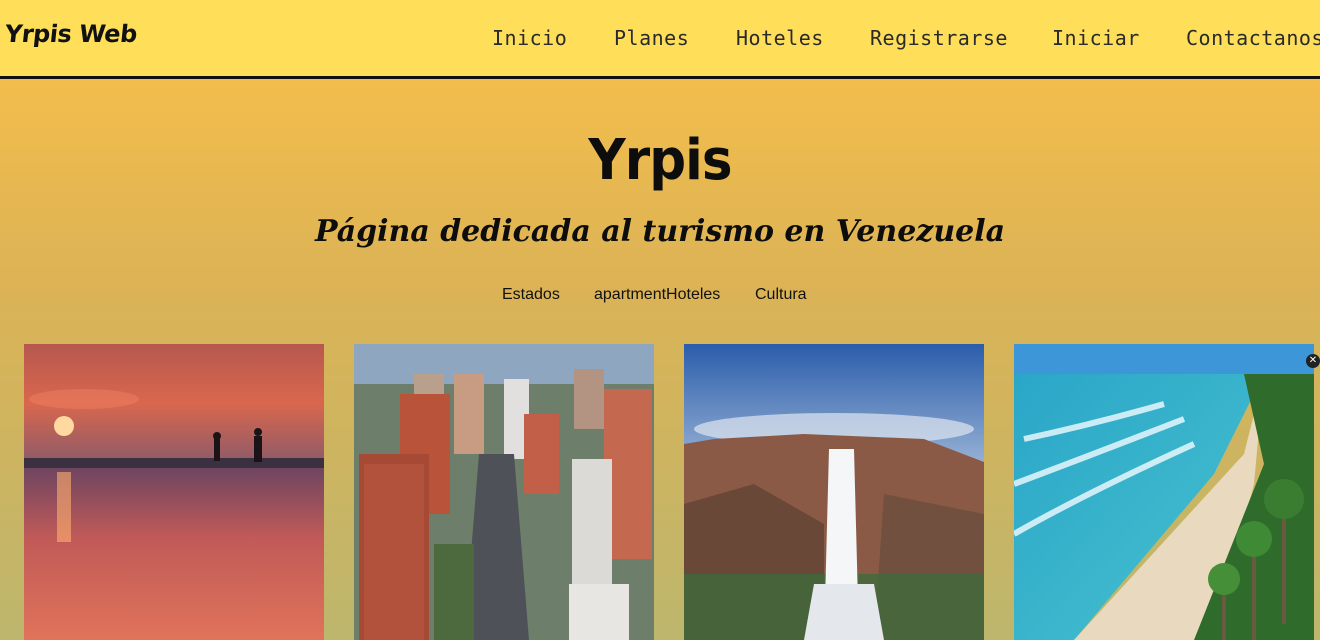 This screenshot has width=1320, height=640. I want to click on beach-palms-image, so click(1164, 492).